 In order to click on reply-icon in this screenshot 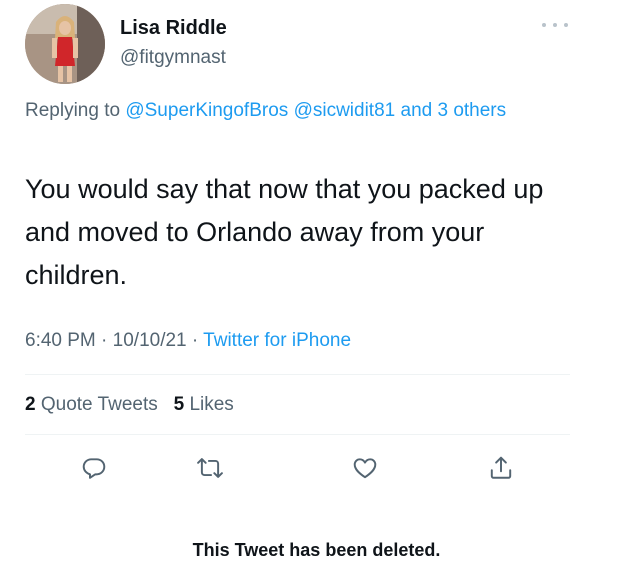, I will do `click(94, 468)`.